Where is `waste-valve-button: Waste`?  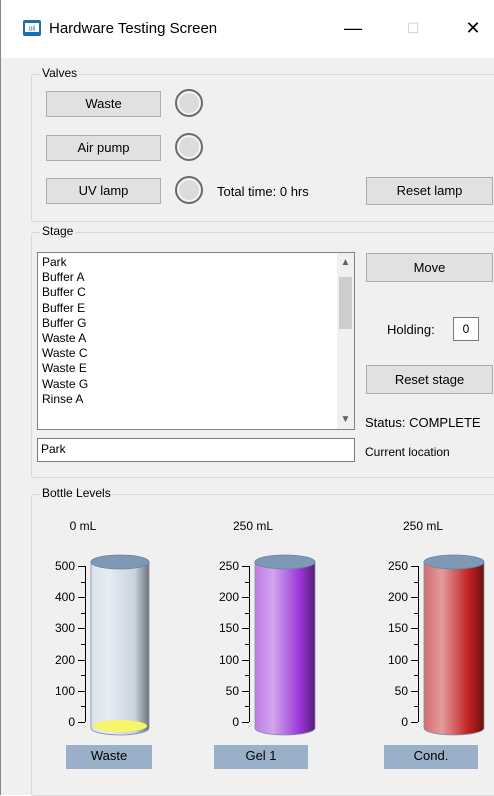 waste-valve-button: Waste is located at coordinates (103, 104).